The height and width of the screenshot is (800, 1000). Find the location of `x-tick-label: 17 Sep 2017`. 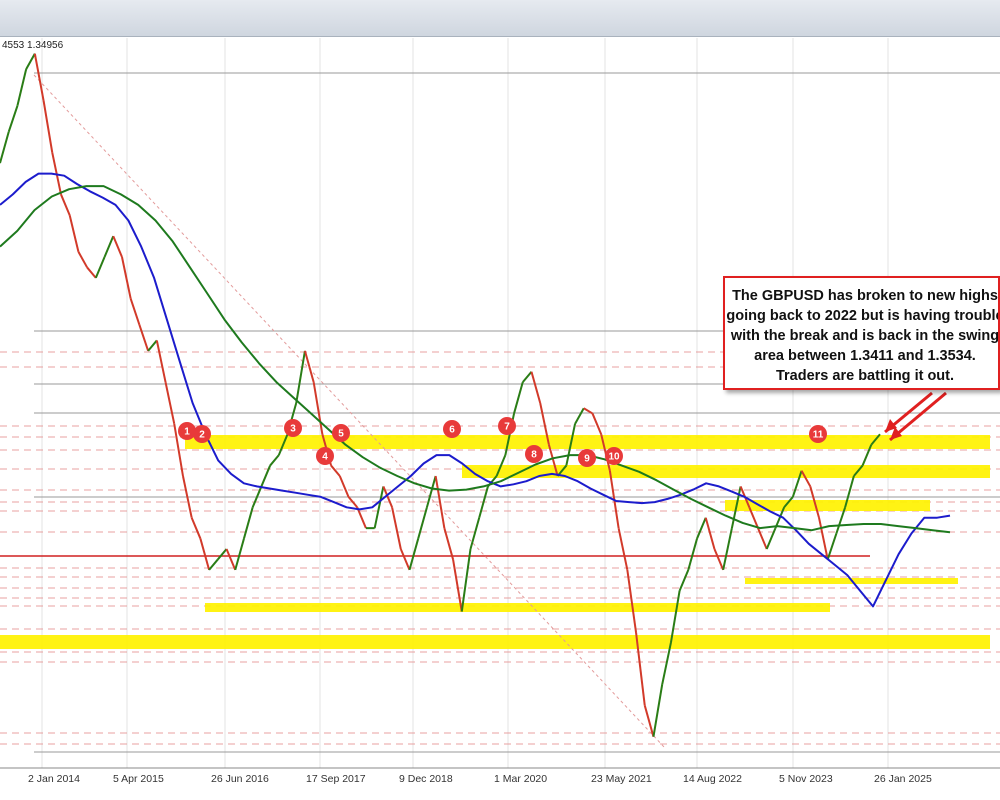

x-tick-label: 17 Sep 2017 is located at coordinates (336, 779).